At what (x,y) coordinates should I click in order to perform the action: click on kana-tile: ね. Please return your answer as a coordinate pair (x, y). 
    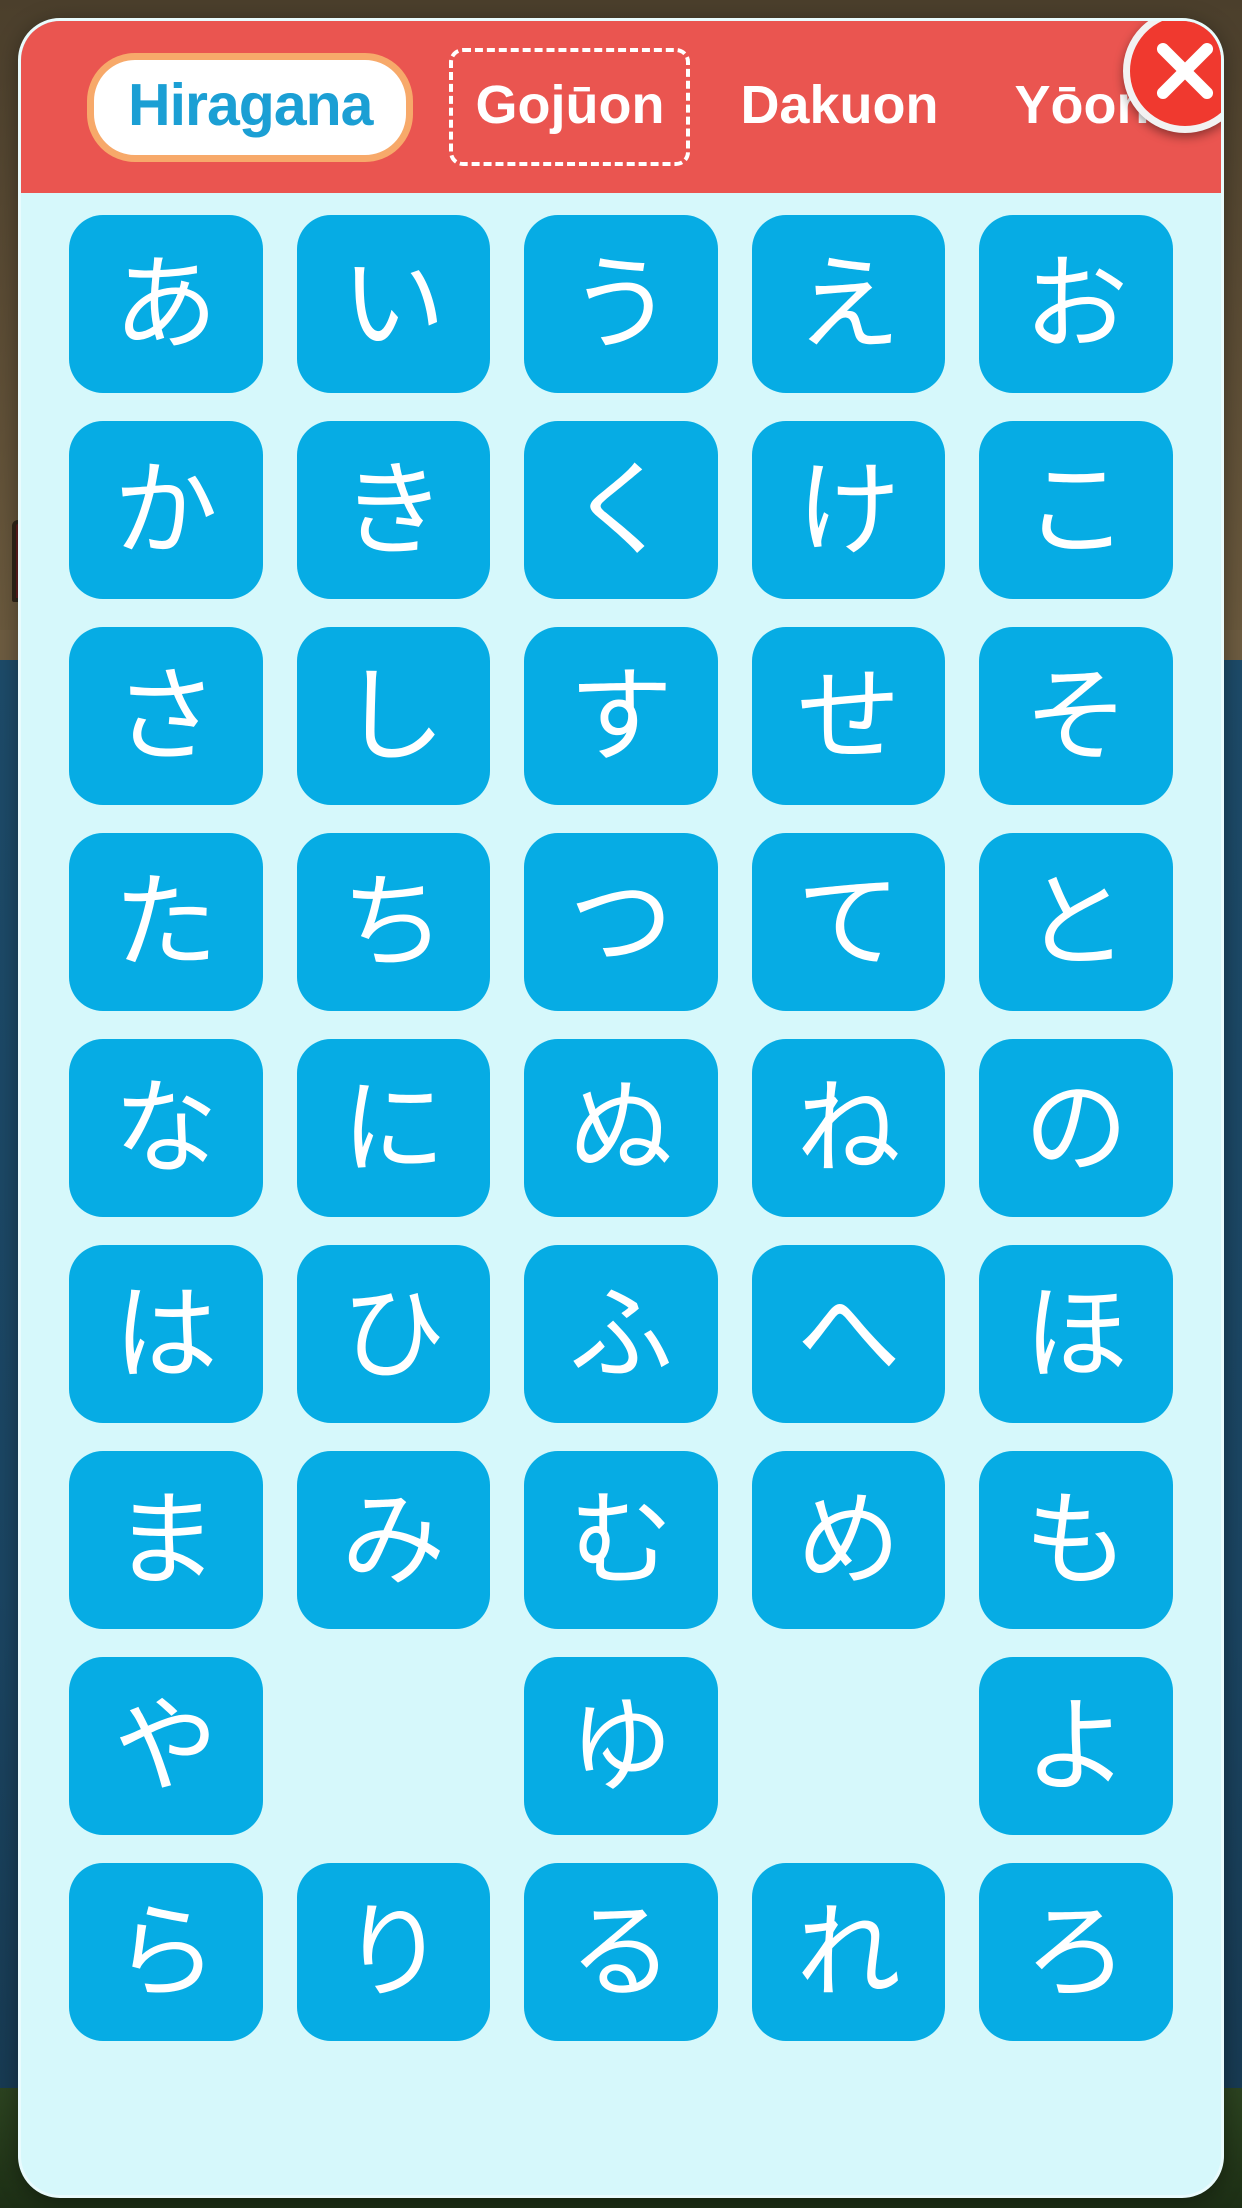
    Looking at the image, I should click on (848, 1128).